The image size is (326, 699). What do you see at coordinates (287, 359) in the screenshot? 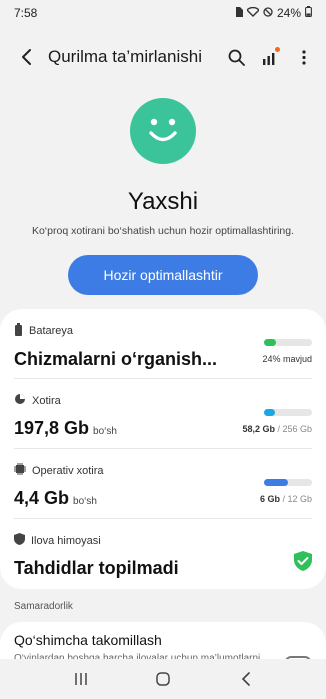
I see `battery-caption: 24% mavjud` at bounding box center [287, 359].